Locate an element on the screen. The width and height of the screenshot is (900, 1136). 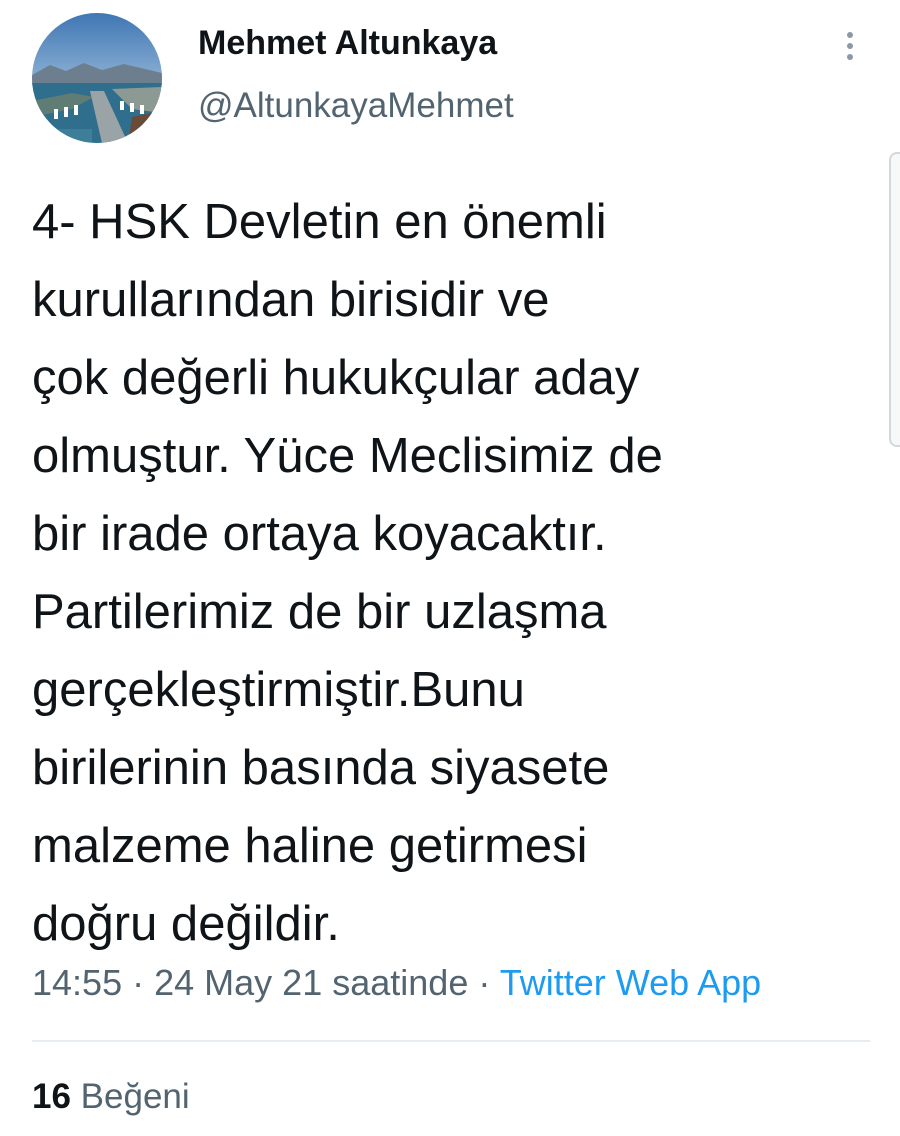
tweet-header: Mehmet Altunkaya @AltunkayaMehmet is located at coordinates (450, 75).